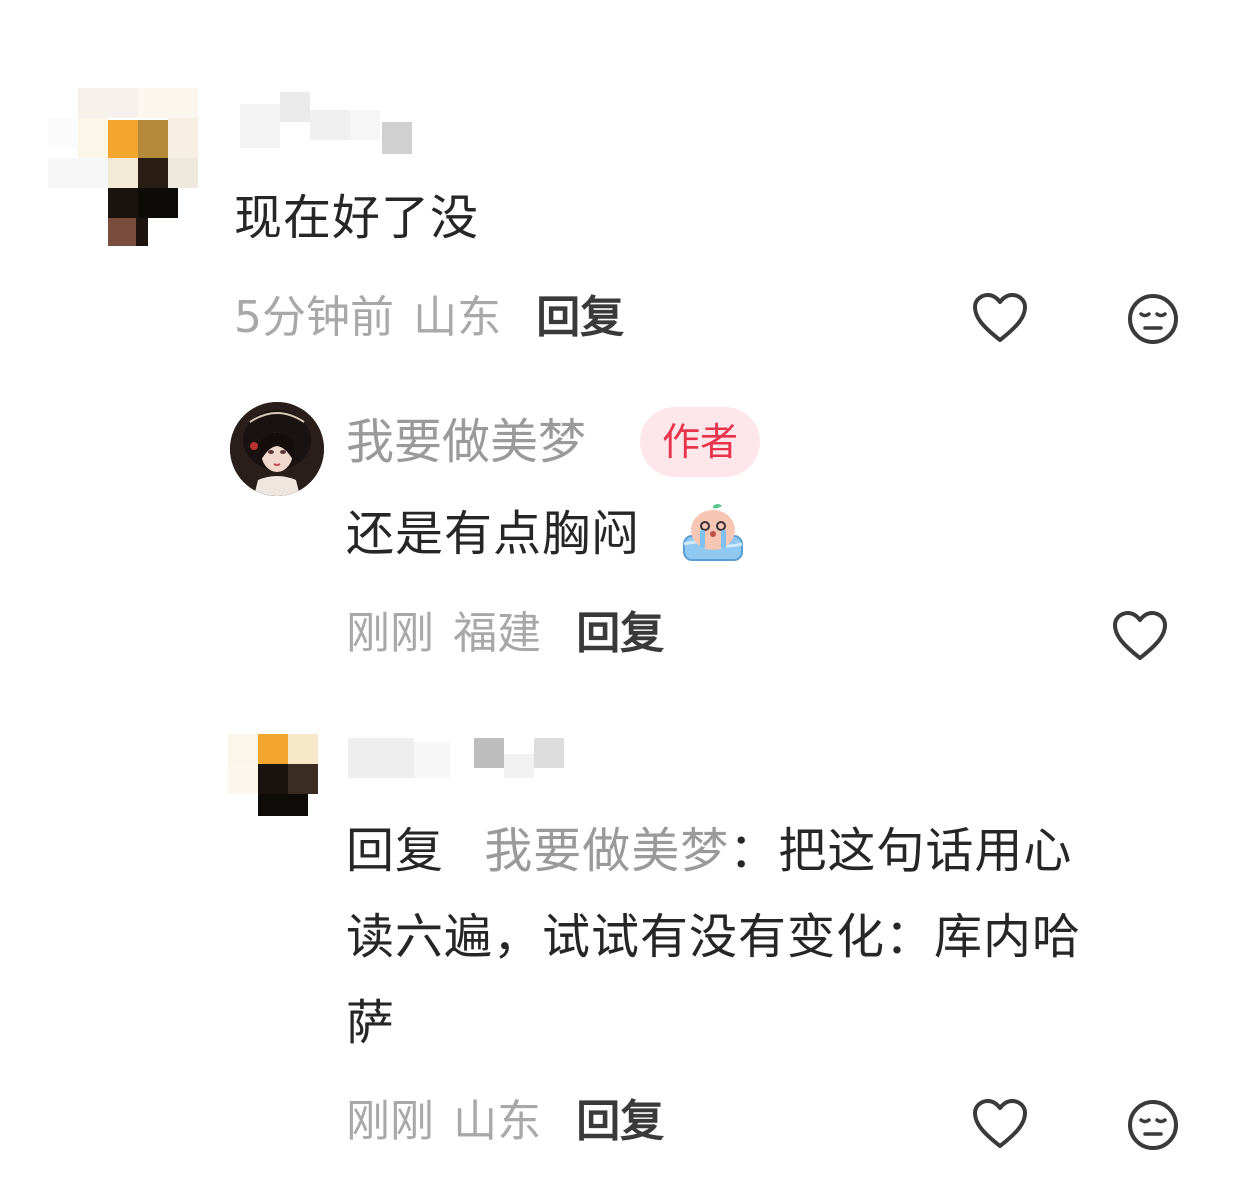 The height and width of the screenshot is (1188, 1256). Describe the element at coordinates (497, 1121) in the screenshot. I see `reply-location: 山东` at that location.